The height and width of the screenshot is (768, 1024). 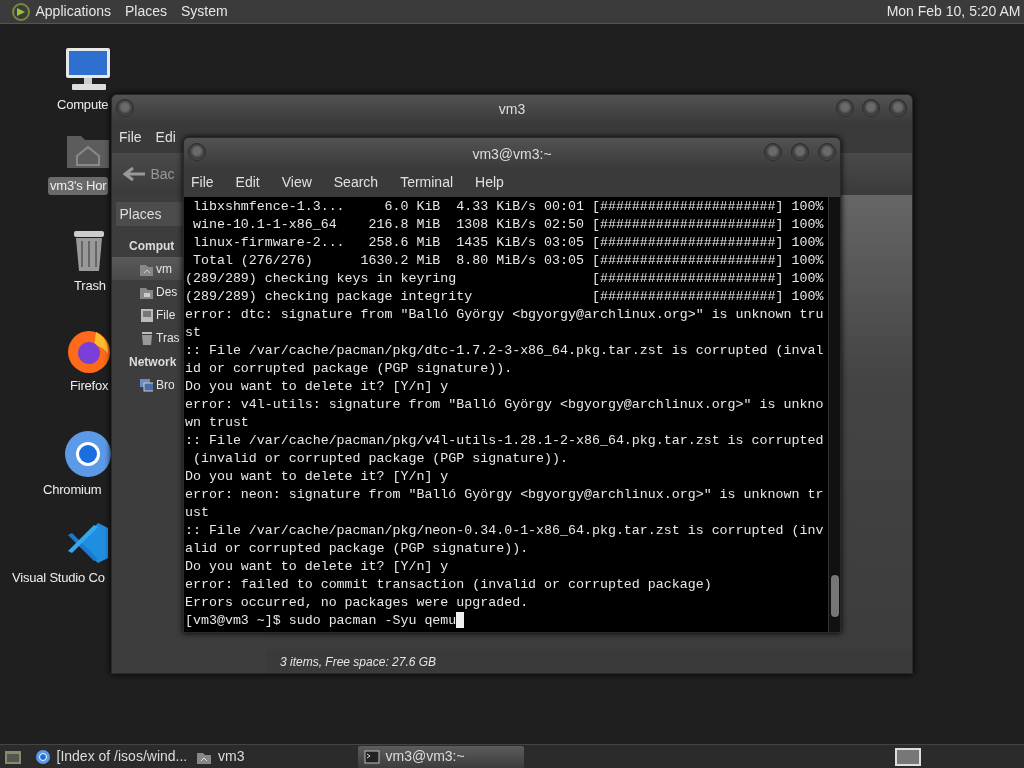 What do you see at coordinates (73, 11) in the screenshot?
I see `panel-menu: Applications` at bounding box center [73, 11].